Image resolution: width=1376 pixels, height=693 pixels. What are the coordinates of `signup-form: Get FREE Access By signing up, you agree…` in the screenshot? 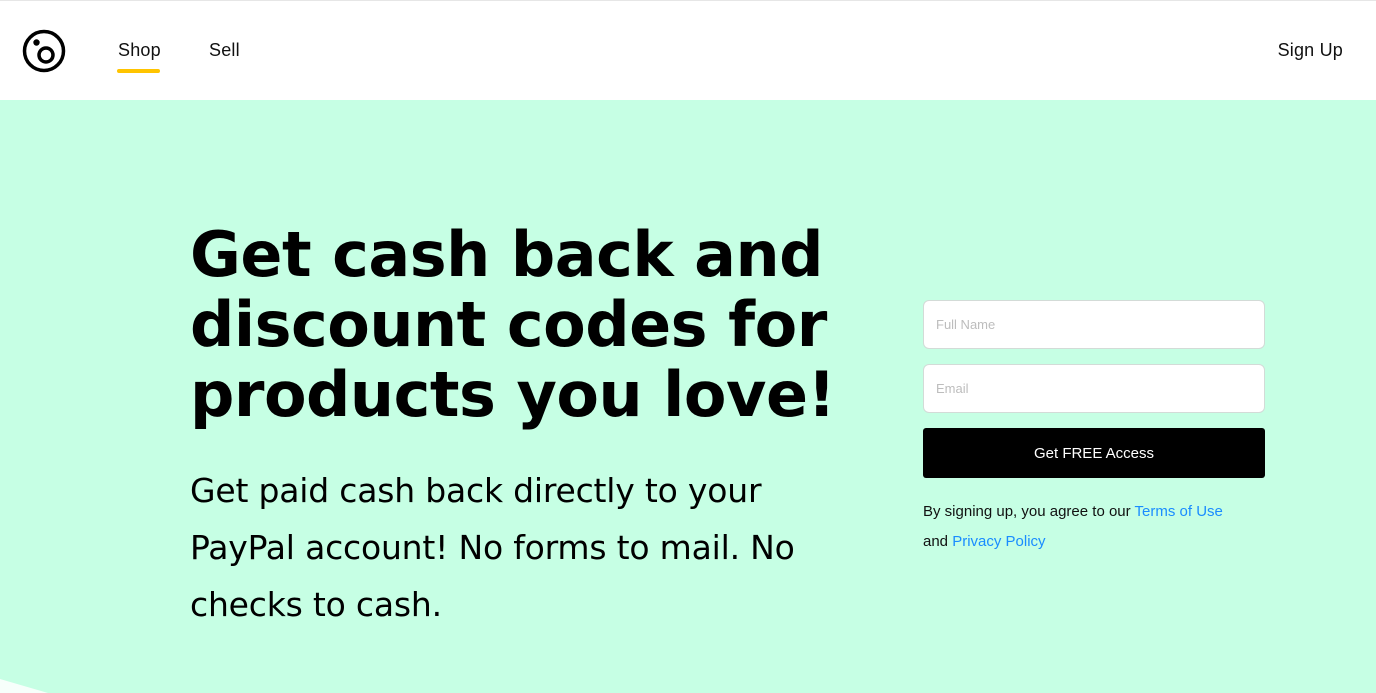 It's located at (1094, 428).